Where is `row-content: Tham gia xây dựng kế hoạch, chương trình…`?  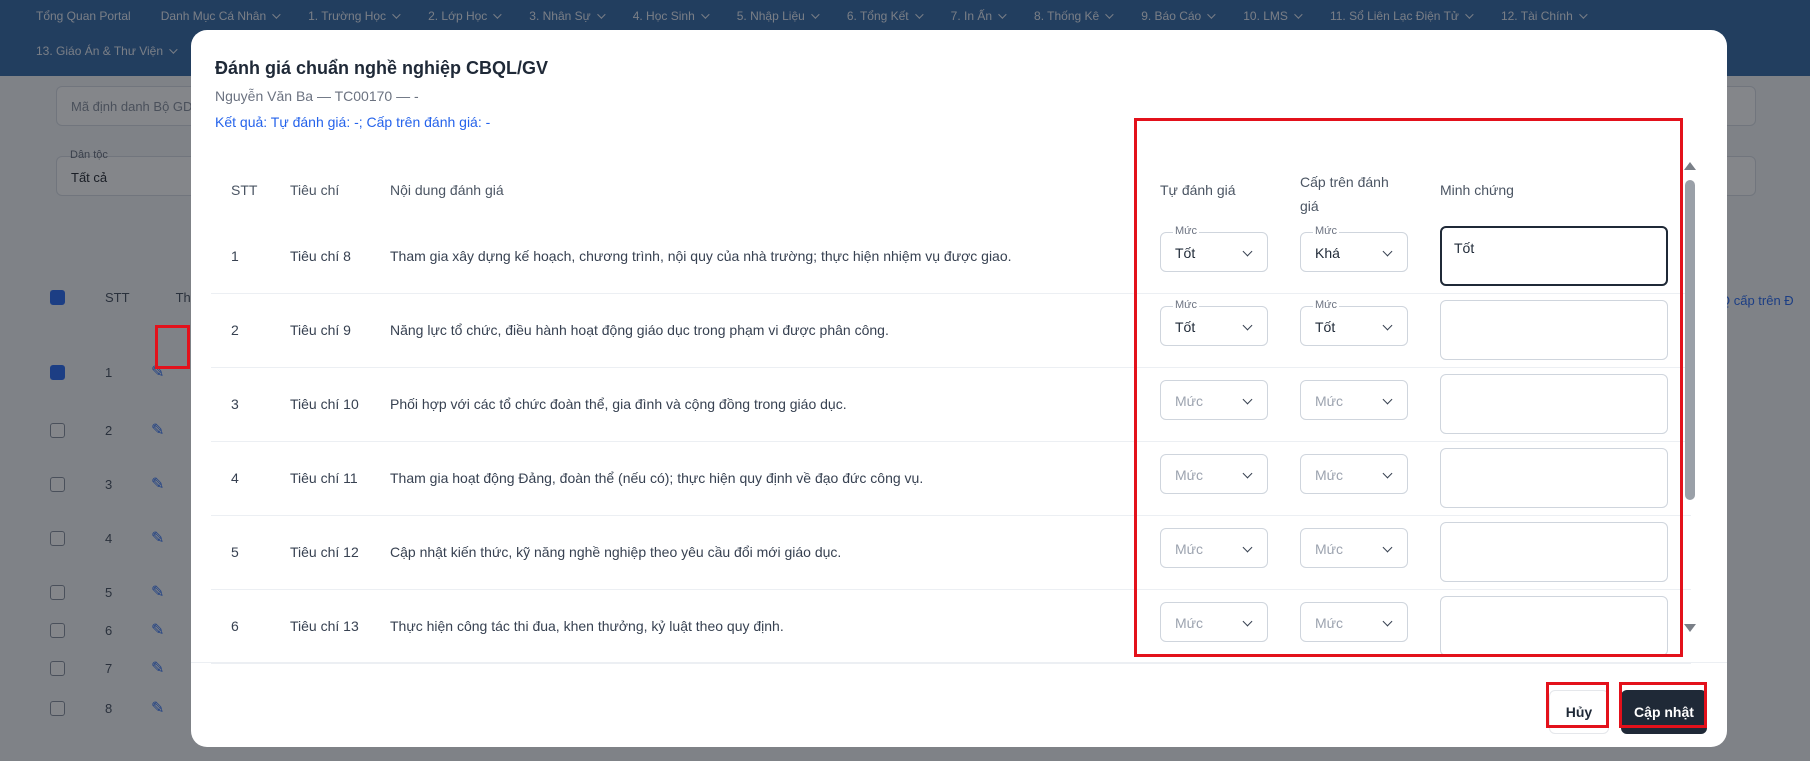 row-content: Tham gia xây dựng kế hoạch, chương trình… is located at coordinates (701, 256).